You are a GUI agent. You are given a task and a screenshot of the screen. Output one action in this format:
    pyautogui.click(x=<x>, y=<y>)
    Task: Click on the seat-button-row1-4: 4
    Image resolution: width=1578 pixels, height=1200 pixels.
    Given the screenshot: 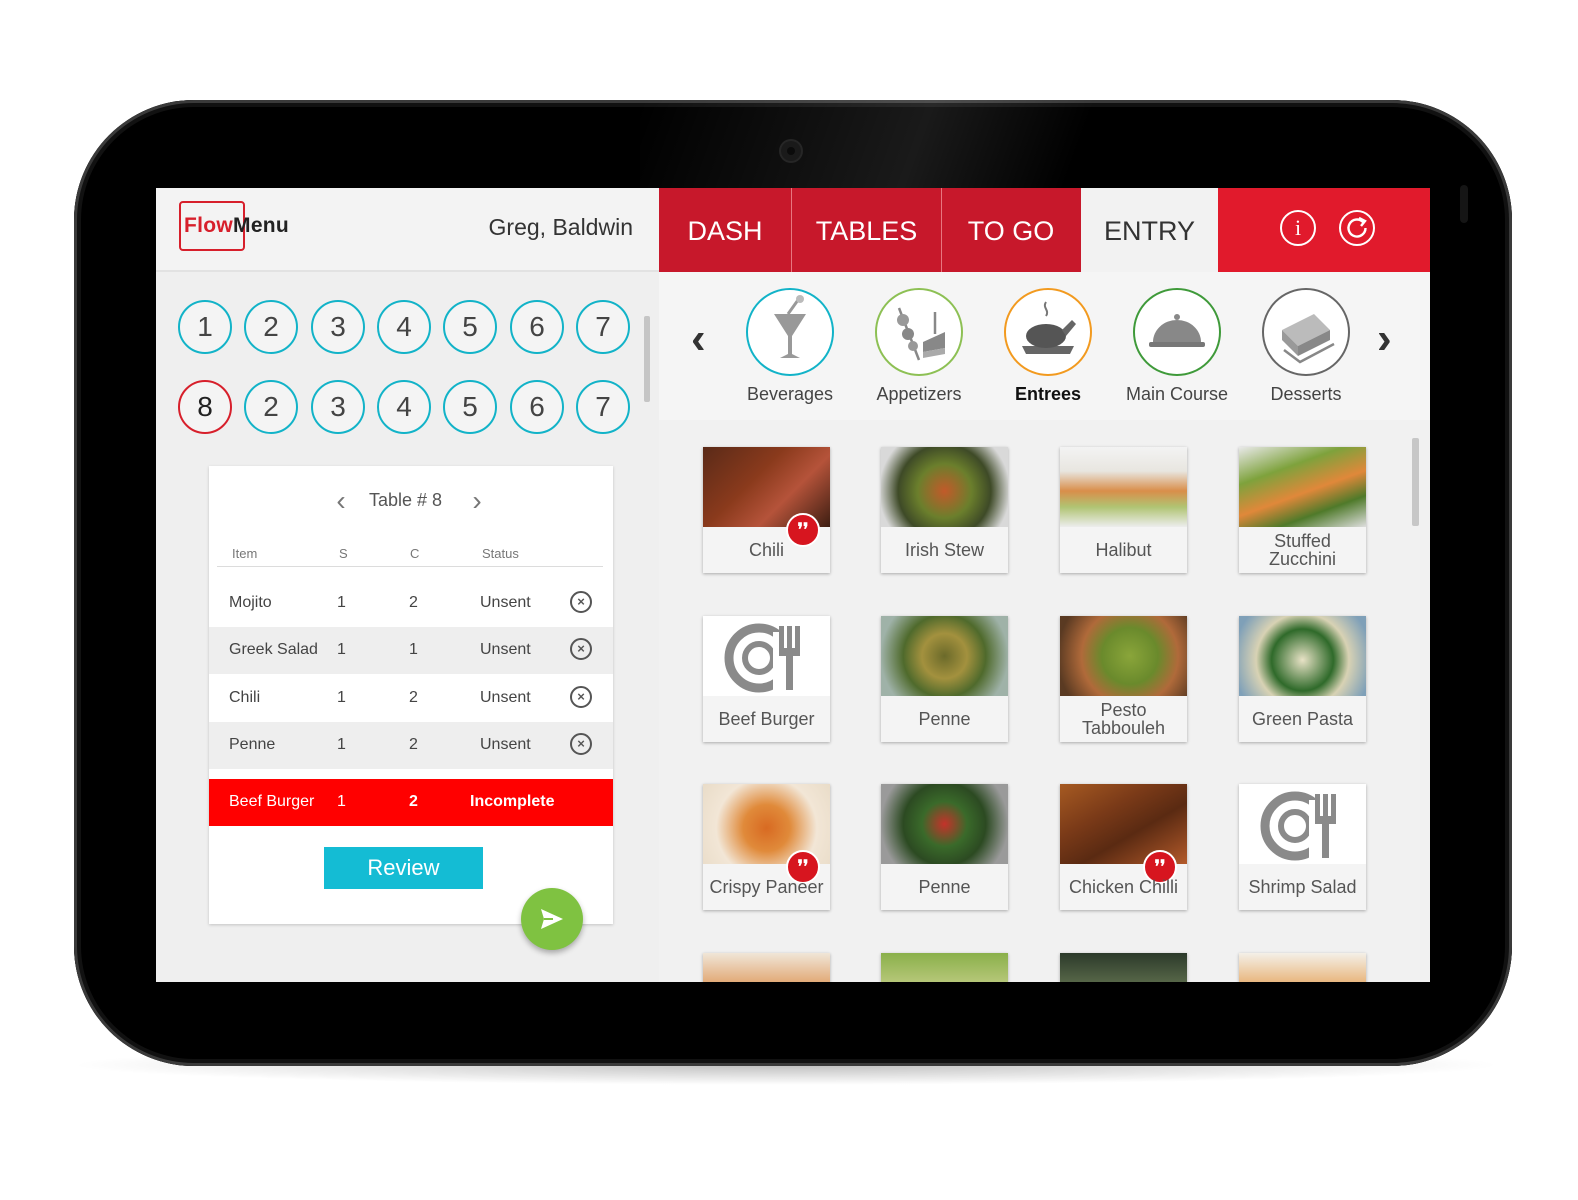 What is the action you would take?
    pyautogui.click(x=404, y=327)
    